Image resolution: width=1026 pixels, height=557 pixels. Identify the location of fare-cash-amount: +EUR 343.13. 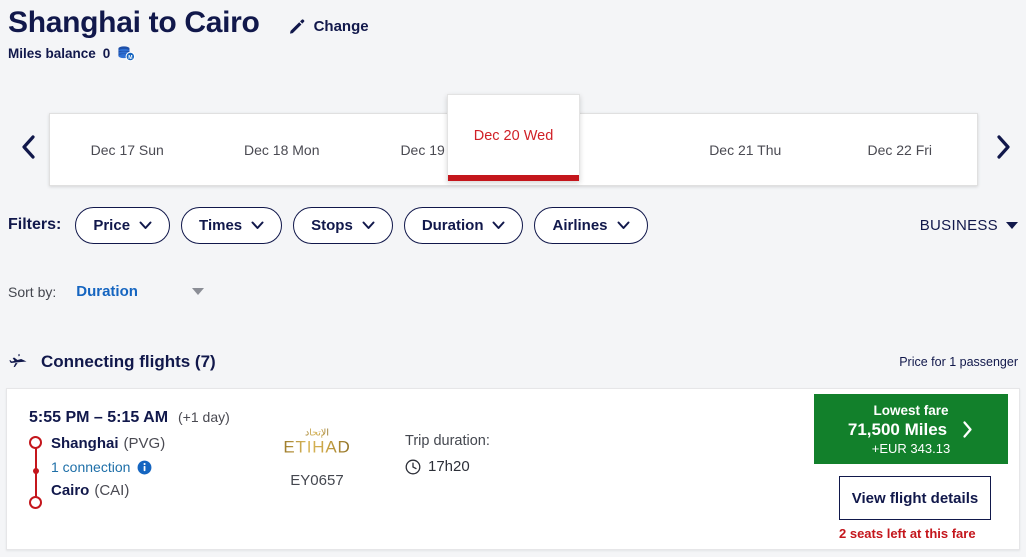
(911, 448).